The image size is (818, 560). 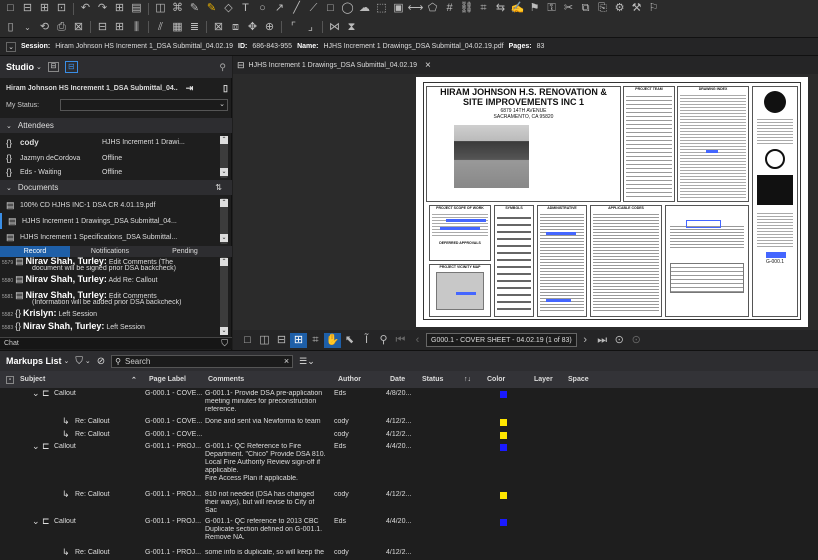 I want to click on filter-icon: ⛉, so click(x=224, y=343).